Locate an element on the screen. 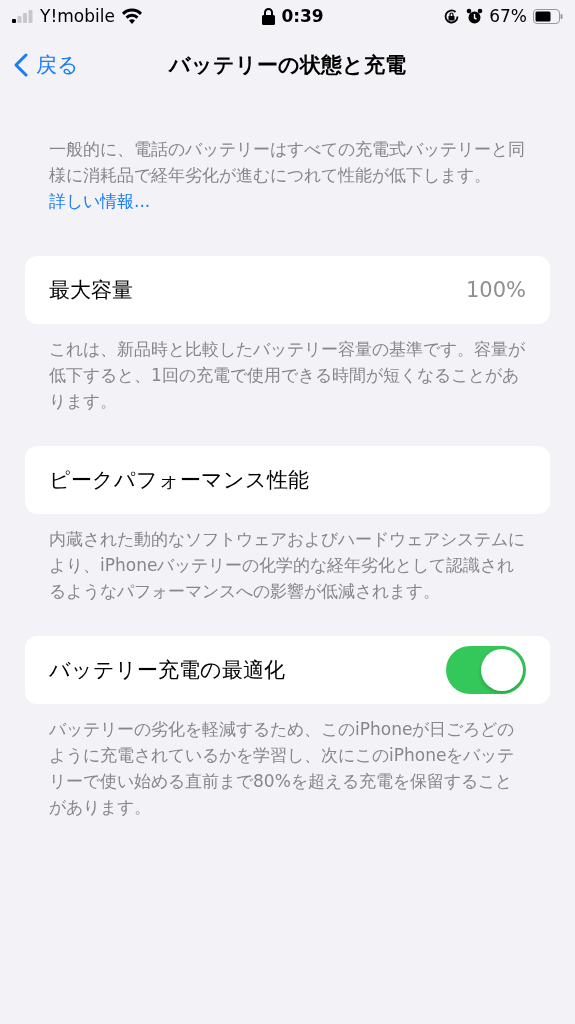 The height and width of the screenshot is (1024, 575). page-title: バッテリーの状態と充電 is located at coordinates (287, 65).